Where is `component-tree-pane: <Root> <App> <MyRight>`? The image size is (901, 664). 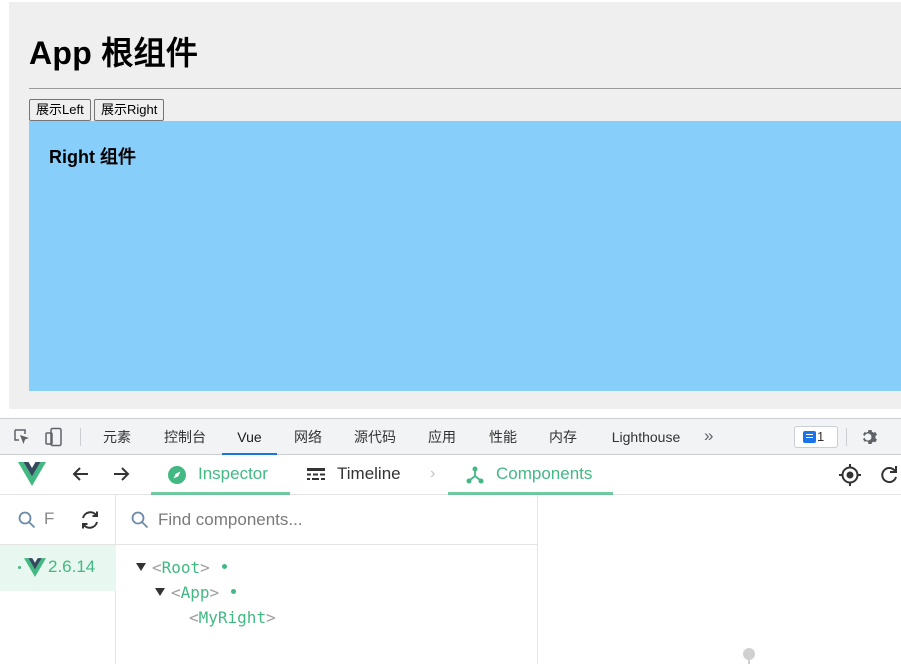 component-tree-pane: <Root> <App> <MyRight> is located at coordinates (327, 579).